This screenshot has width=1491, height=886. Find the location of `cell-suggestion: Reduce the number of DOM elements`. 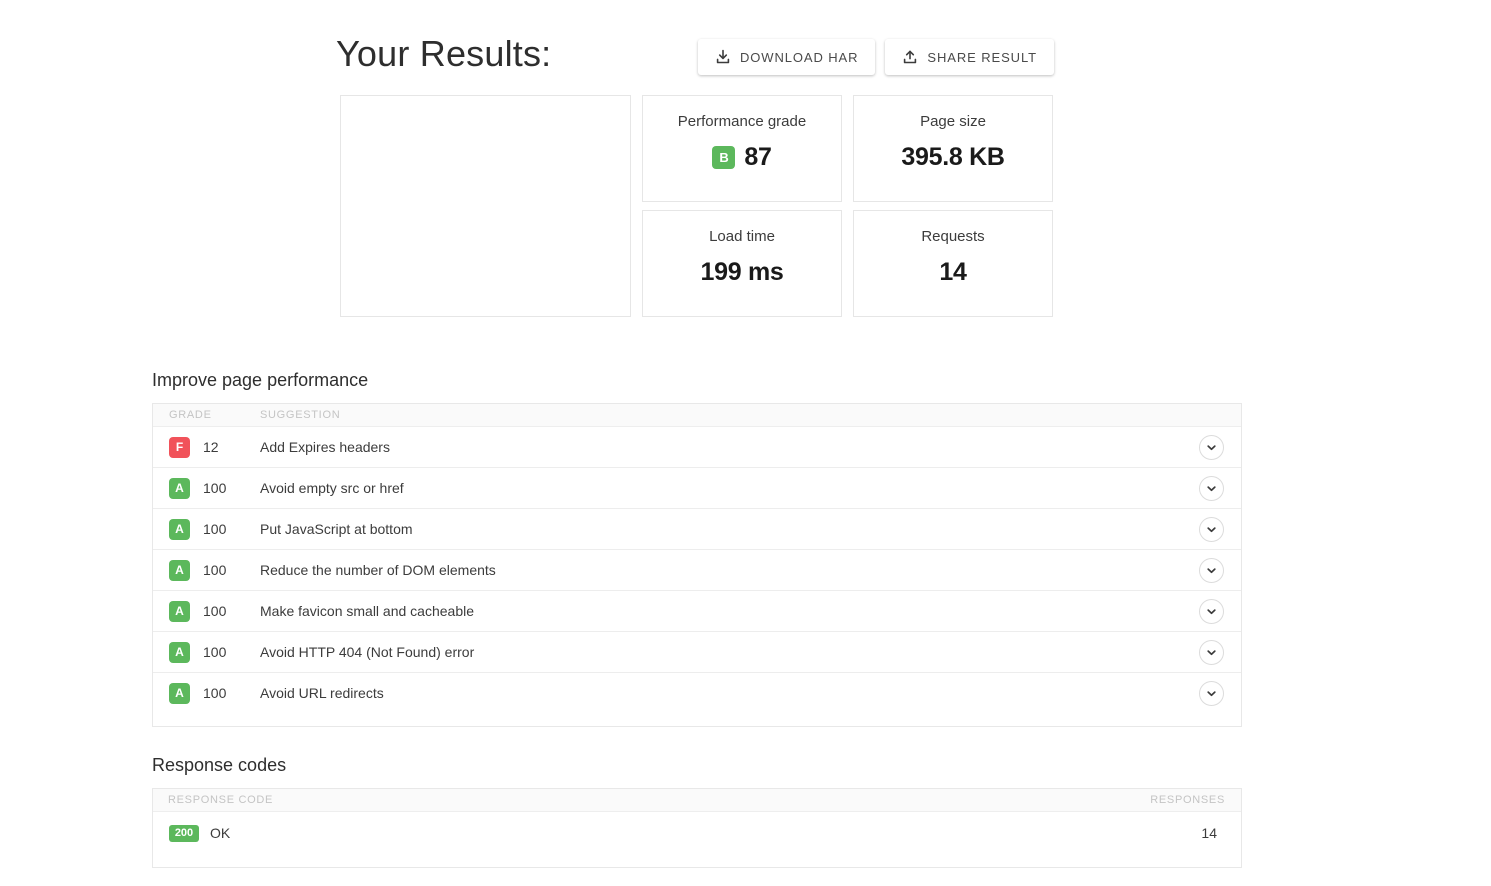

cell-suggestion: Reduce the number of DOM elements is located at coordinates (378, 570).